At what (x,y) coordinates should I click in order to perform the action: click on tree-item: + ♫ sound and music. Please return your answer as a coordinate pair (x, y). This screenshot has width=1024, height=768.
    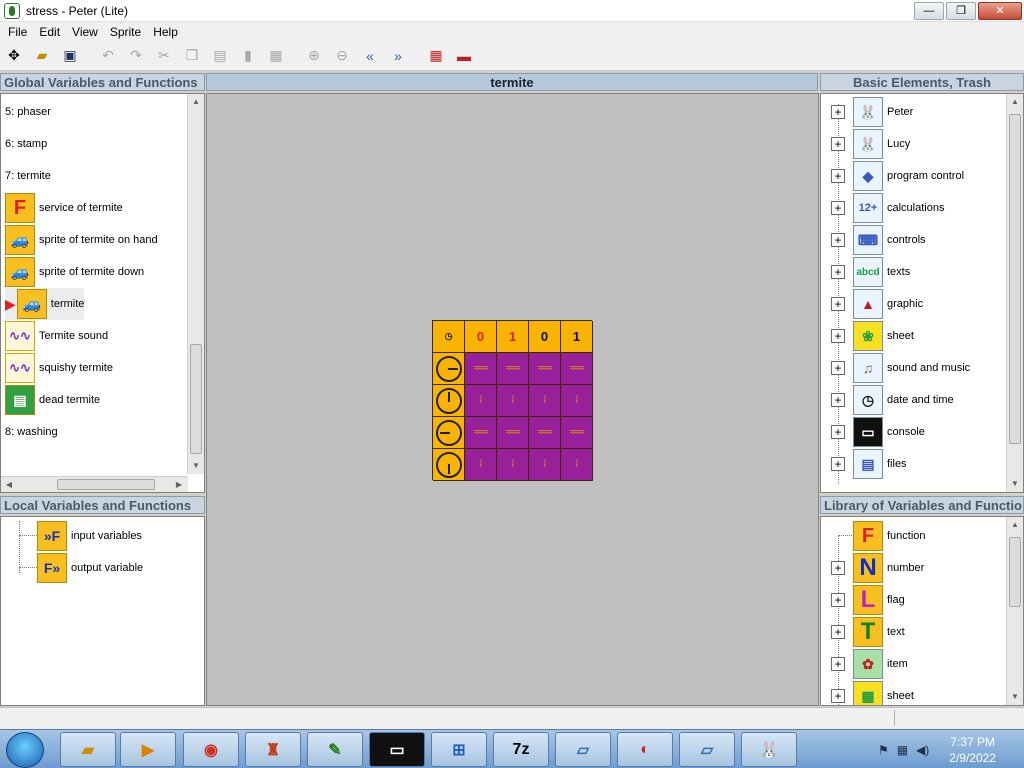
    Looking at the image, I should click on (895, 368).